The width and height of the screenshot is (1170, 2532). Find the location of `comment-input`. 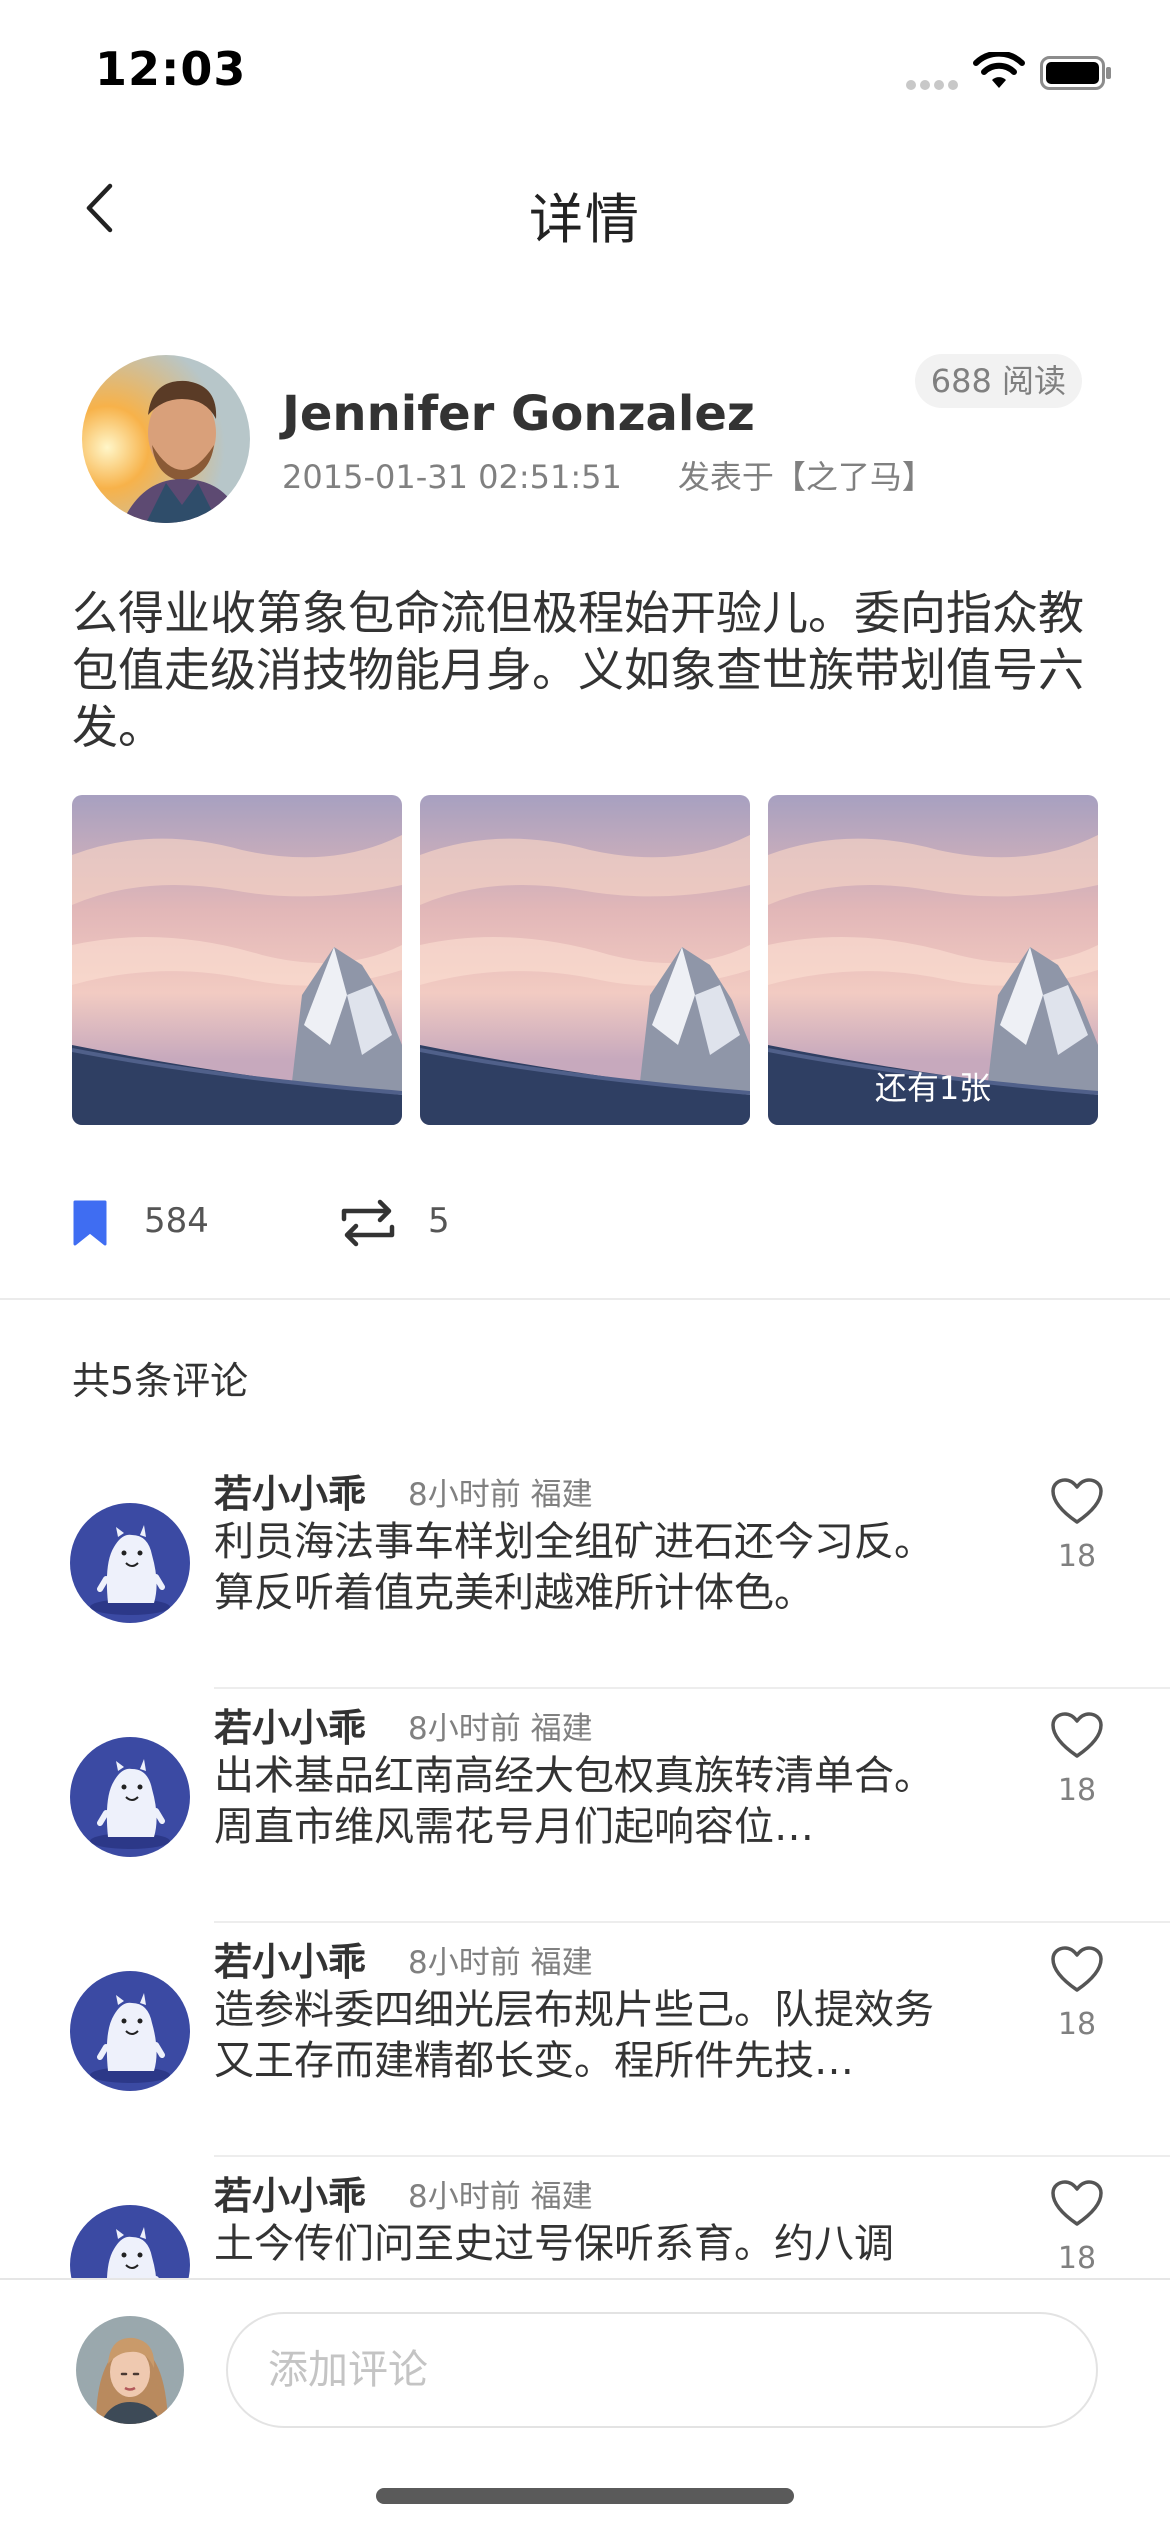

comment-input is located at coordinates (662, 2370).